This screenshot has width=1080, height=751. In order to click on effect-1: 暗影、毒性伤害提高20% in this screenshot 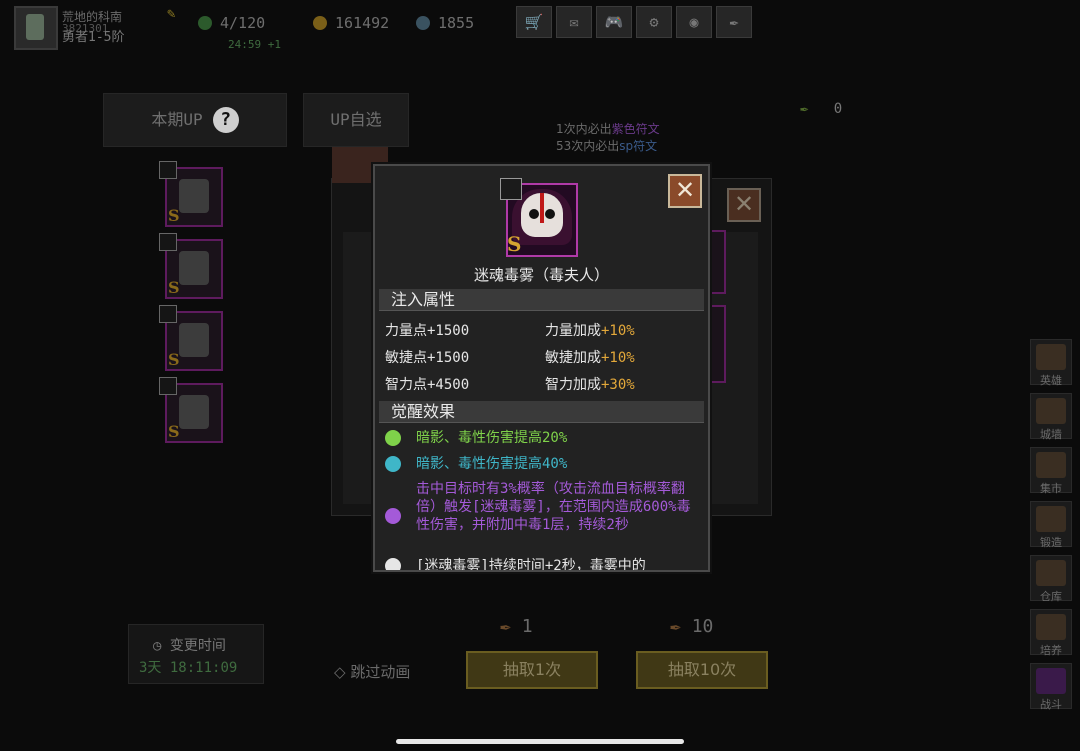, I will do `click(541, 439)`.